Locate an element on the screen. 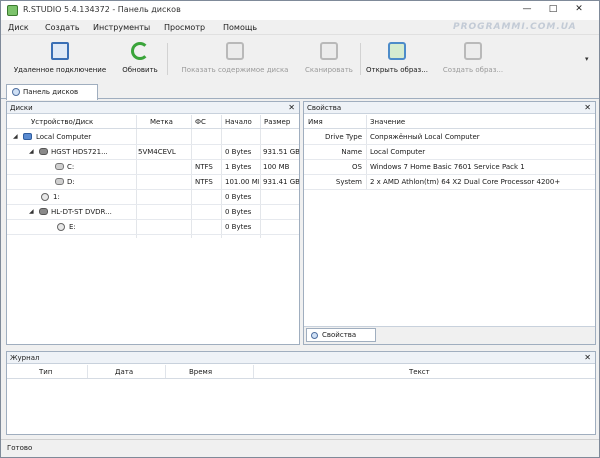  toolbar-overflow-icon: ▾ is located at coordinates (587, 59).